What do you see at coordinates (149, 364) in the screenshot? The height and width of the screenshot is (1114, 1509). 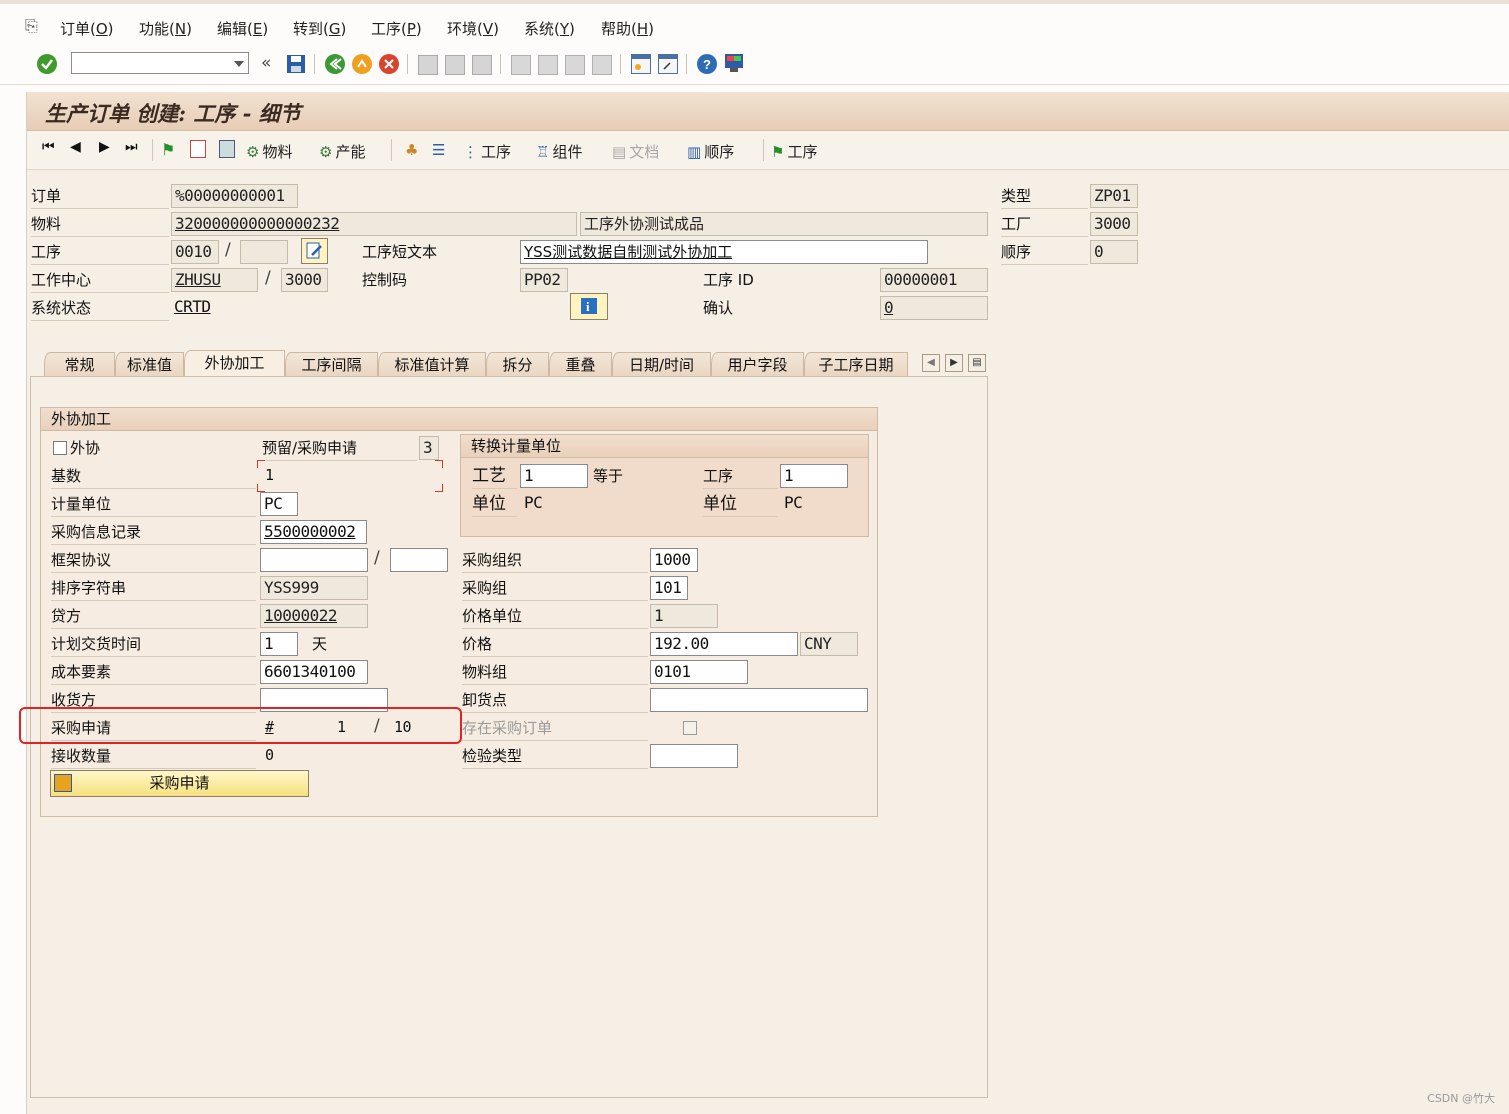 I see `tab-standard-values: 标准值` at bounding box center [149, 364].